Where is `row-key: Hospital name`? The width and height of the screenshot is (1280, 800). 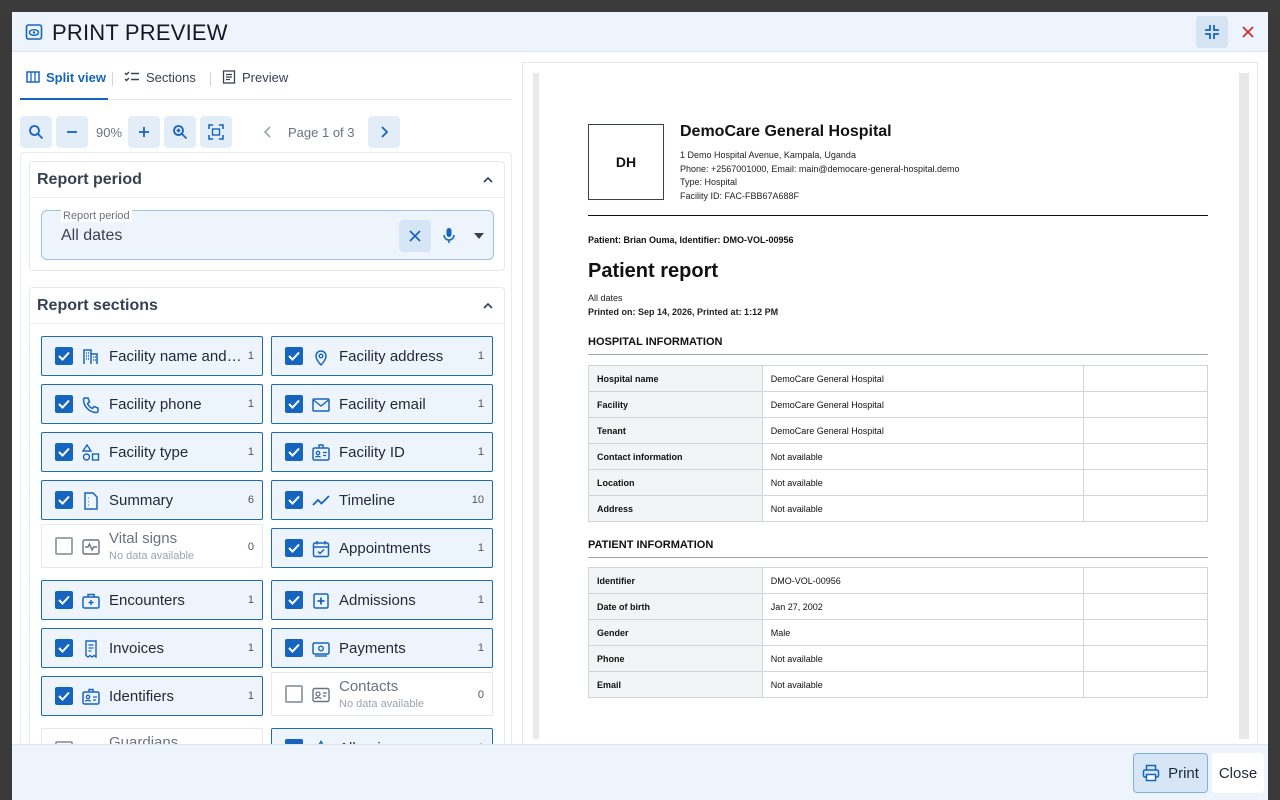
row-key: Hospital name is located at coordinates (675, 378).